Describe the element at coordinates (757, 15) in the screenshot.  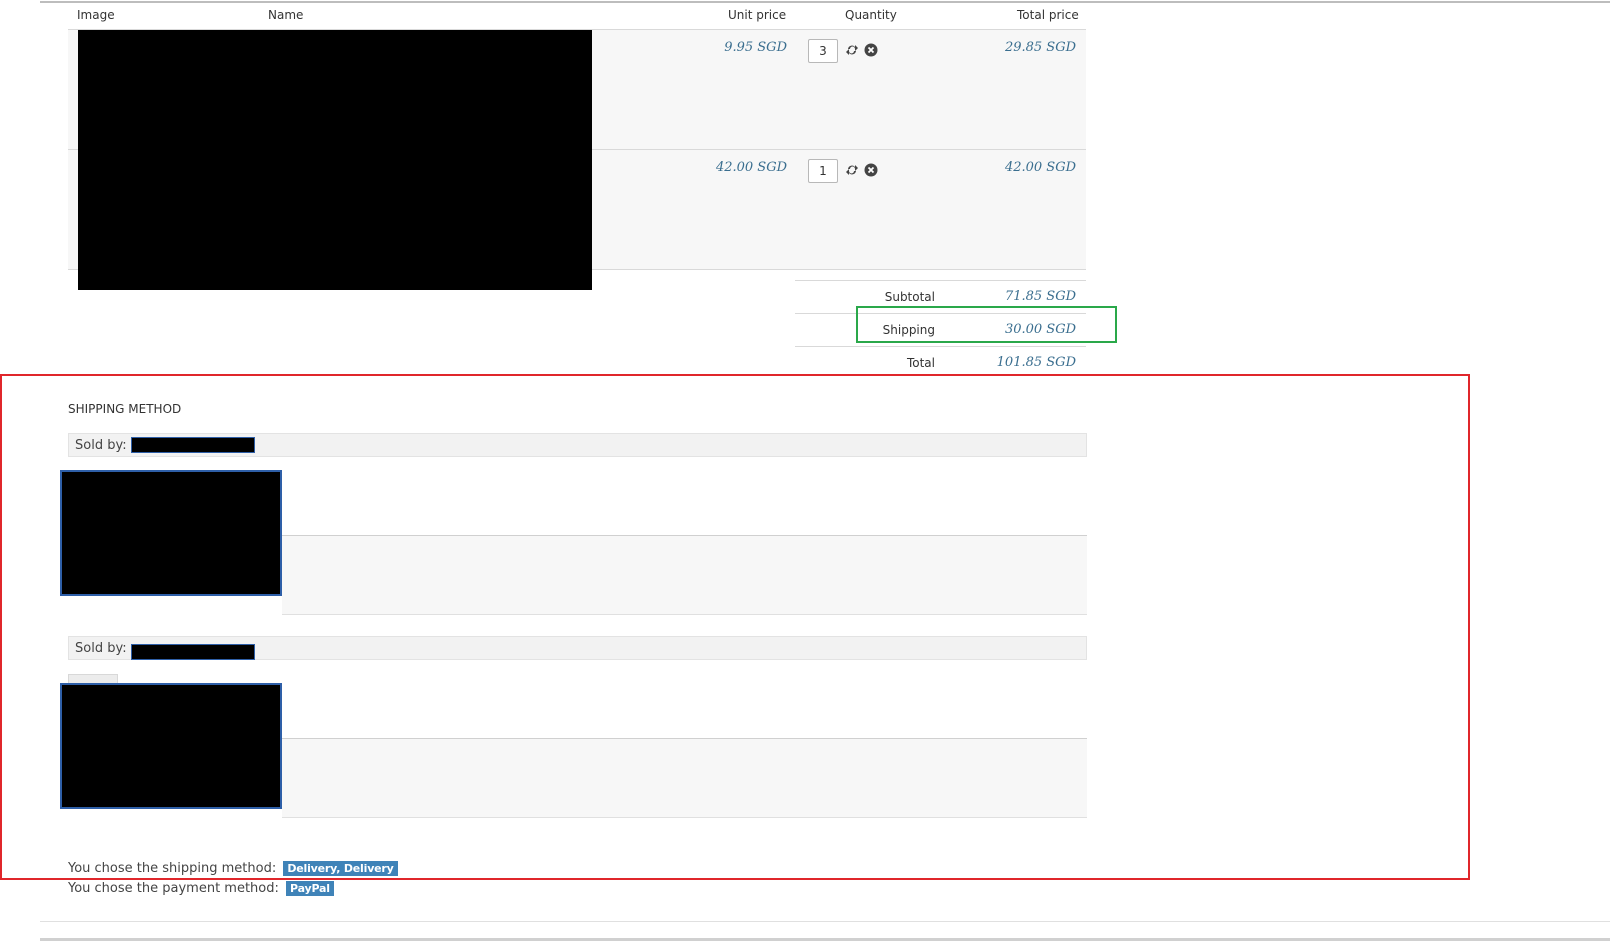
I see `header-unit-price: Unit price` at that location.